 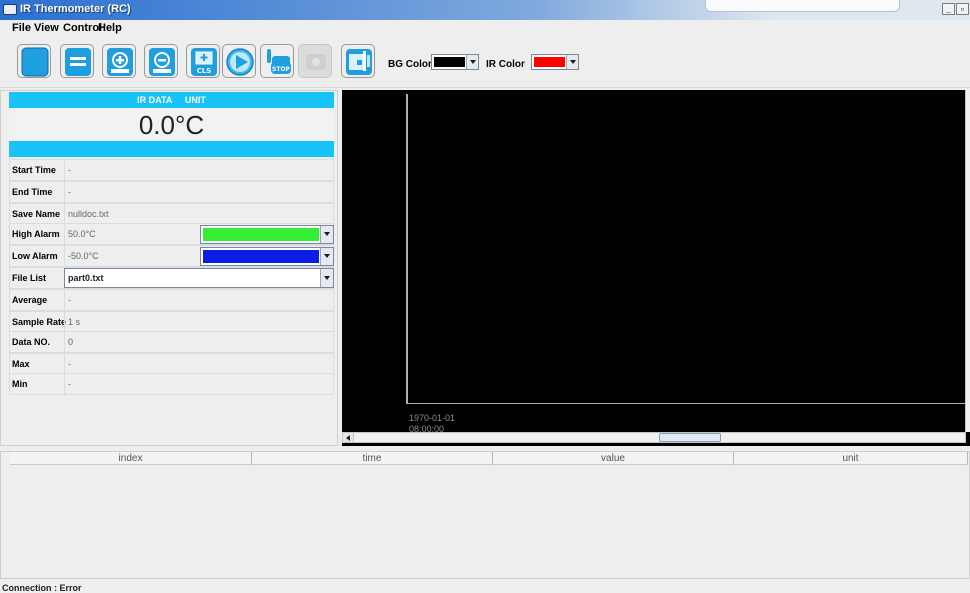 I want to click on save-name-value: nulldoc.txt, so click(x=199, y=214).